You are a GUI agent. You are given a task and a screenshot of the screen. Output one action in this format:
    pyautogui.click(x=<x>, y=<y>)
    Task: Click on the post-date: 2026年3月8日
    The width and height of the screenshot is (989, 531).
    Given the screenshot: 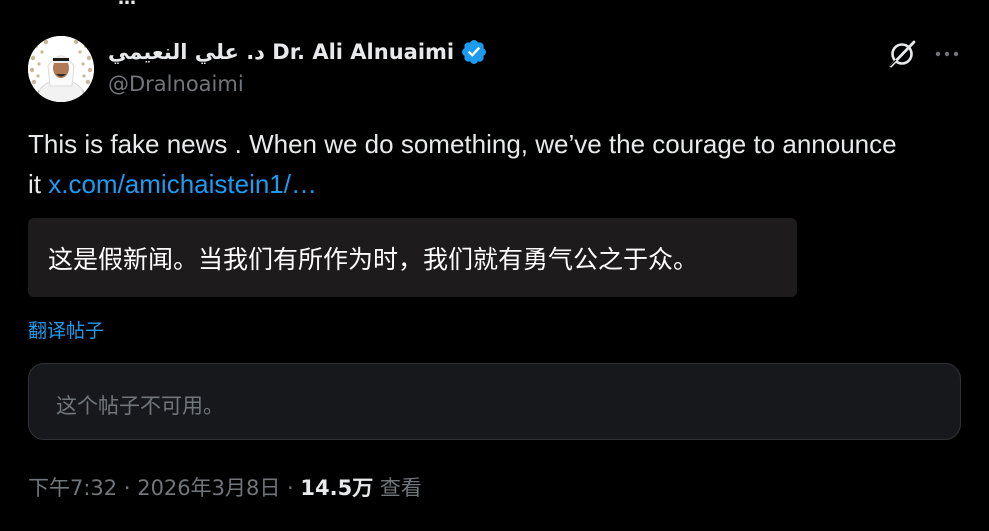 What is the action you would take?
    pyautogui.click(x=208, y=488)
    